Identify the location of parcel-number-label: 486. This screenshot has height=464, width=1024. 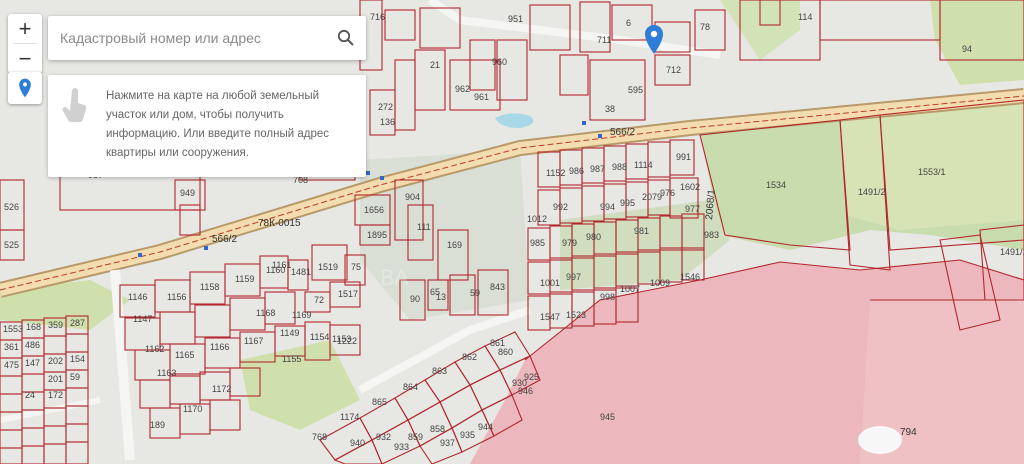
(32, 345).